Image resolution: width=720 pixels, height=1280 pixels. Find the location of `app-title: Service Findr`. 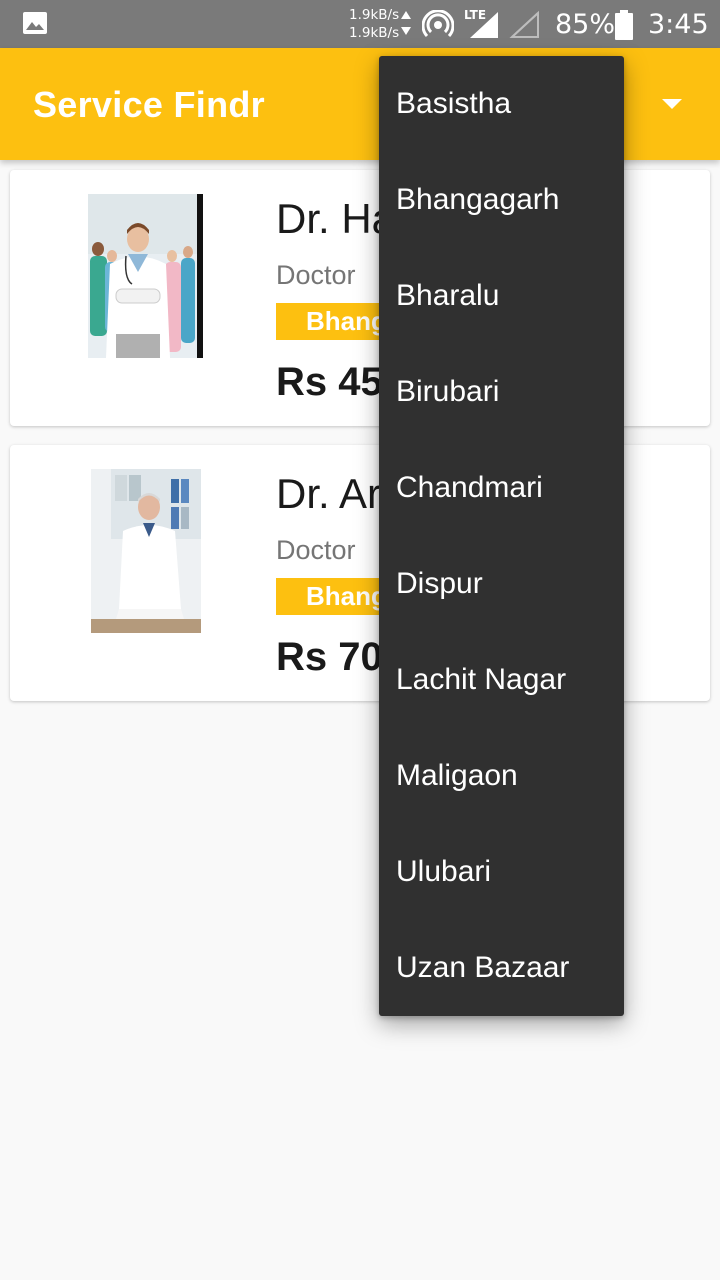

app-title: Service Findr is located at coordinates (149, 104).